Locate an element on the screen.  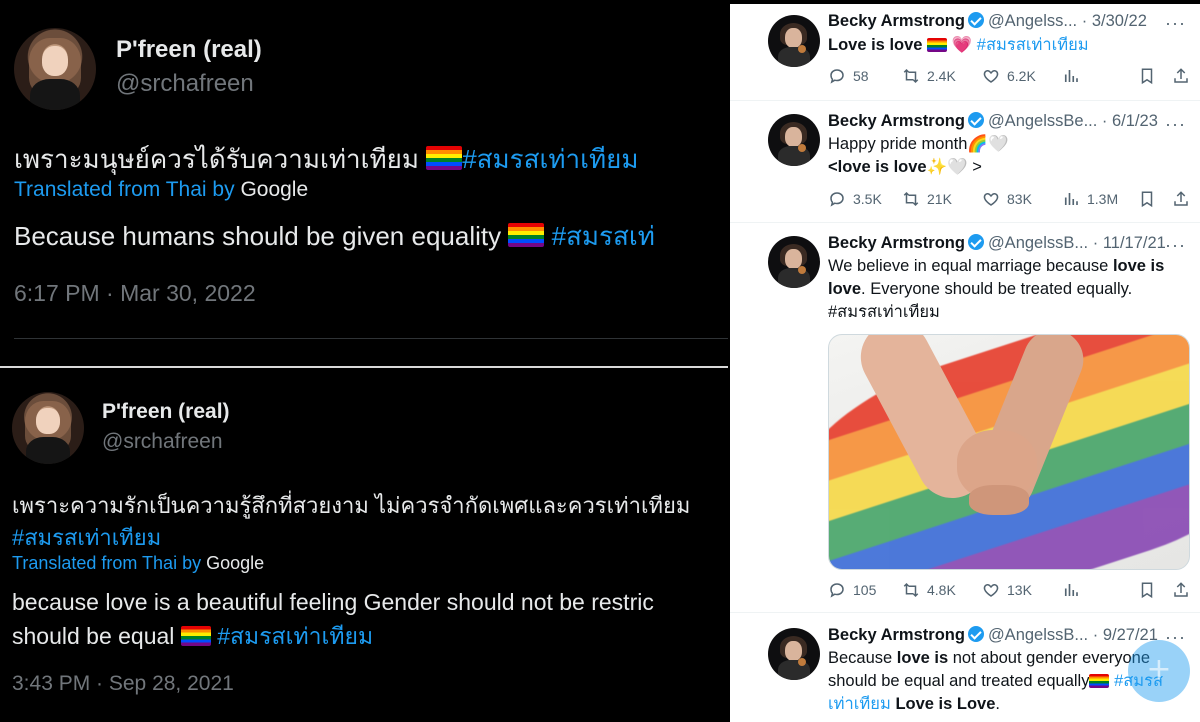
tweet-header: Becky Armstrong @Angelss... · 3/30/22 is located at coordinates (998, 21).